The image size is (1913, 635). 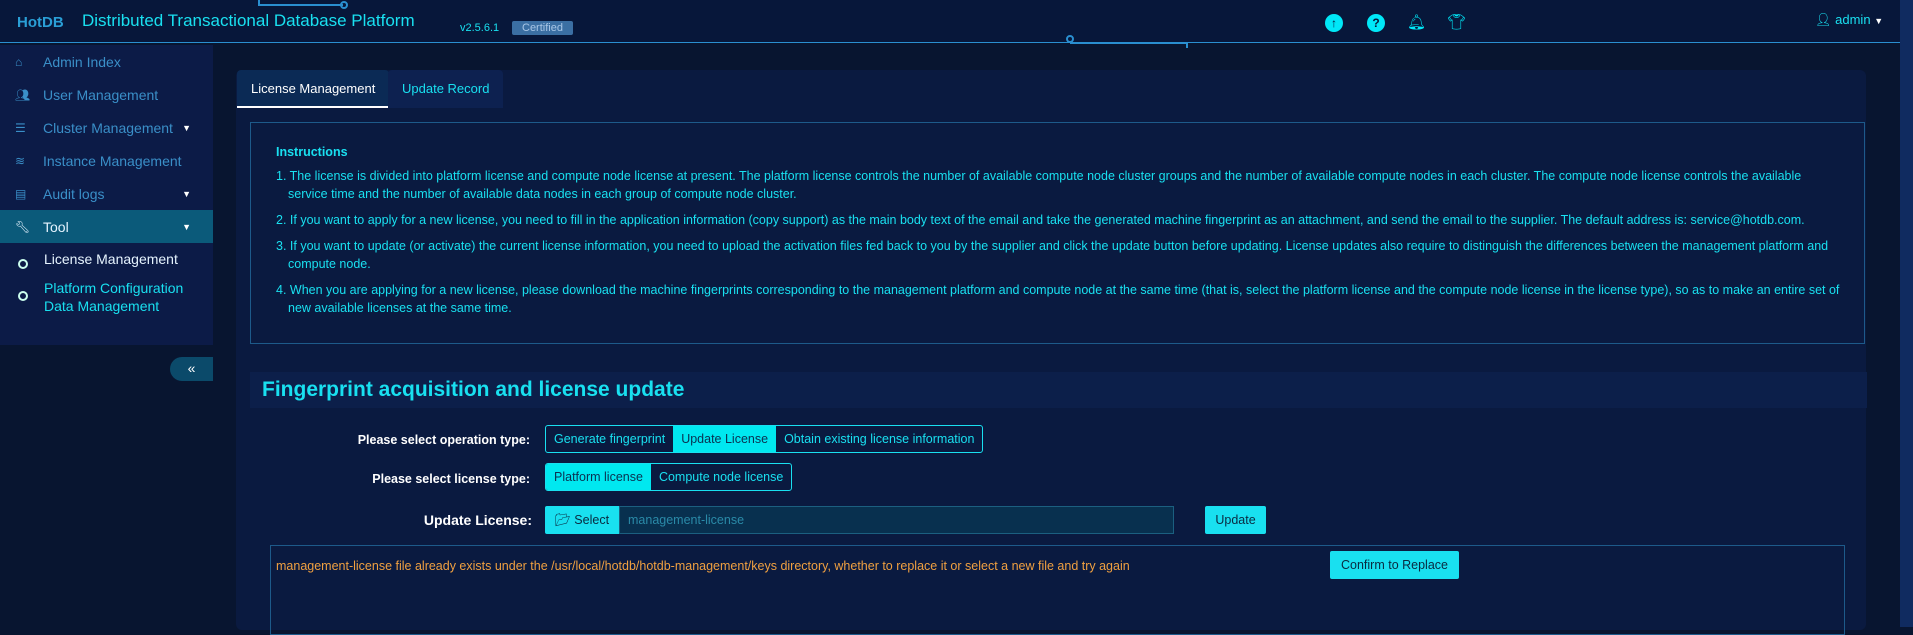 I want to click on version: v2.5.6.1, so click(x=480, y=28).